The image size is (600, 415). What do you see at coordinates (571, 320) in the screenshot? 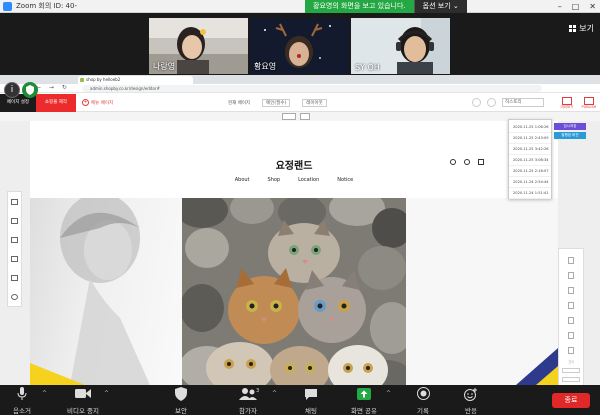
I see `align-icon` at bounding box center [571, 320].